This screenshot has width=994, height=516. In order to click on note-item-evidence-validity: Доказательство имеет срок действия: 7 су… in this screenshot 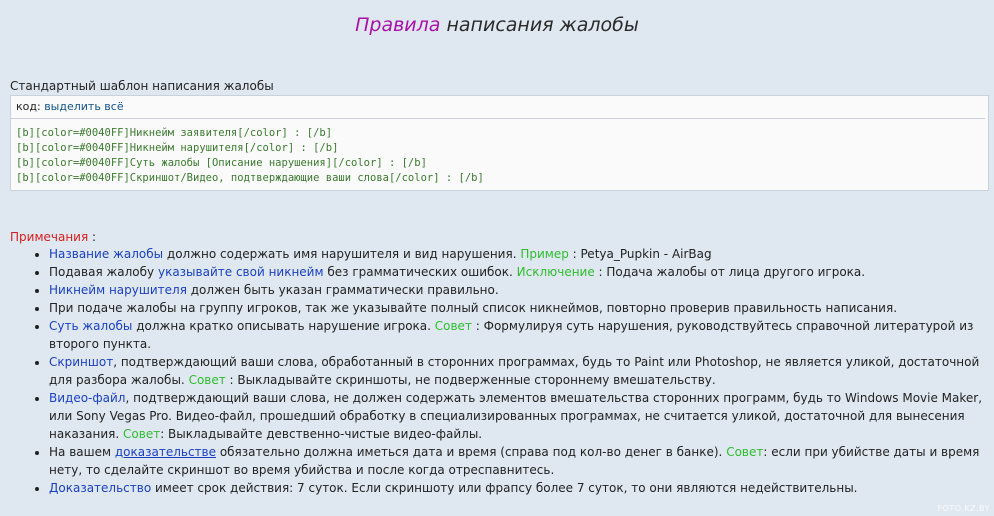, I will do `click(516, 488)`.